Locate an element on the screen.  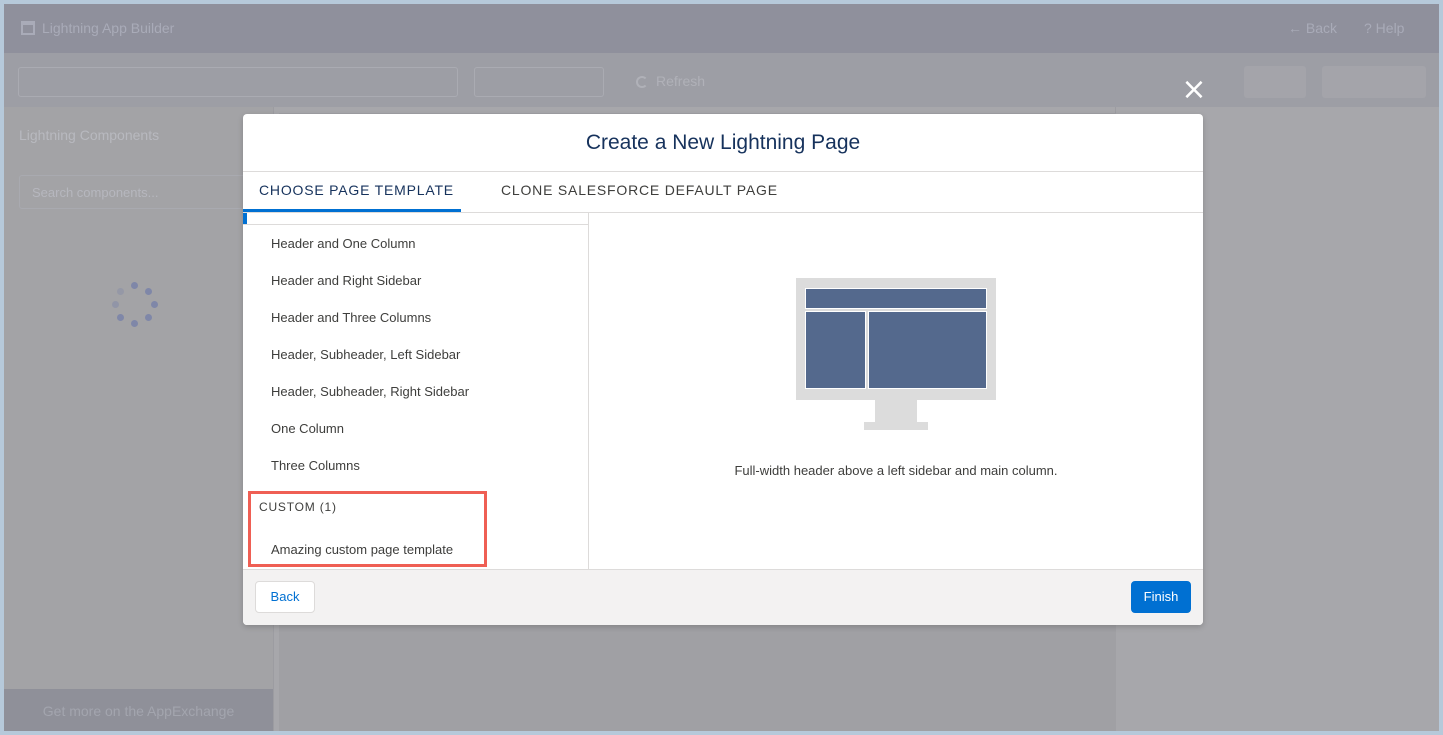
template-item-header-right-sidebar: Header and Right Sidebar is located at coordinates (346, 280).